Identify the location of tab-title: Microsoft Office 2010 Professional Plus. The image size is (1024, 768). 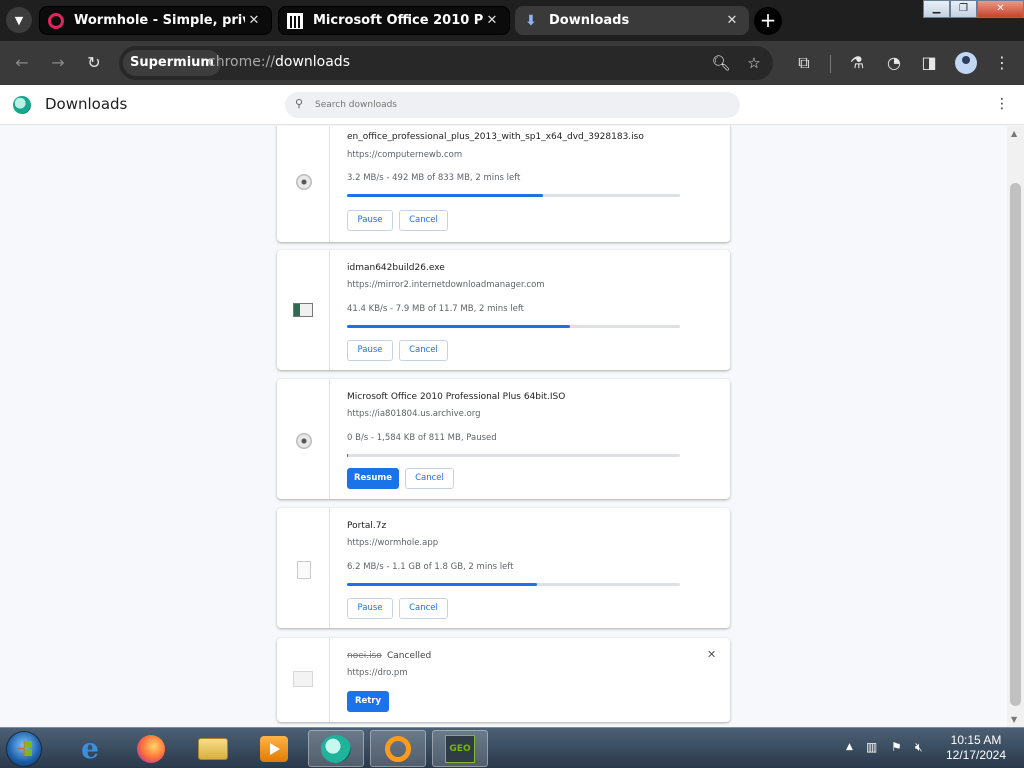
(398, 20).